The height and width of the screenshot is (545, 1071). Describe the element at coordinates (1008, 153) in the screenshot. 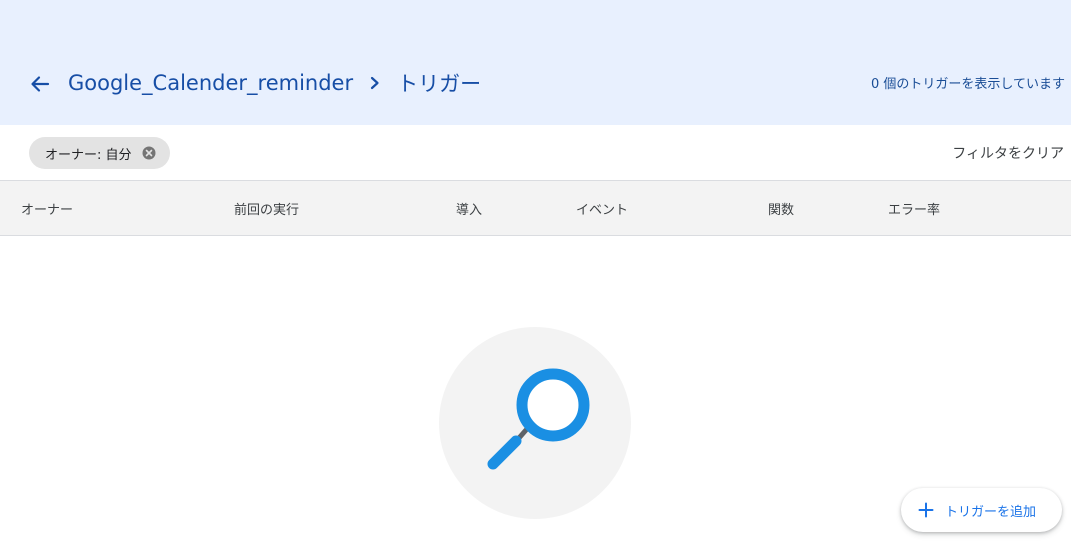

I see `clear-filter-button: フィルタをクリア` at that location.